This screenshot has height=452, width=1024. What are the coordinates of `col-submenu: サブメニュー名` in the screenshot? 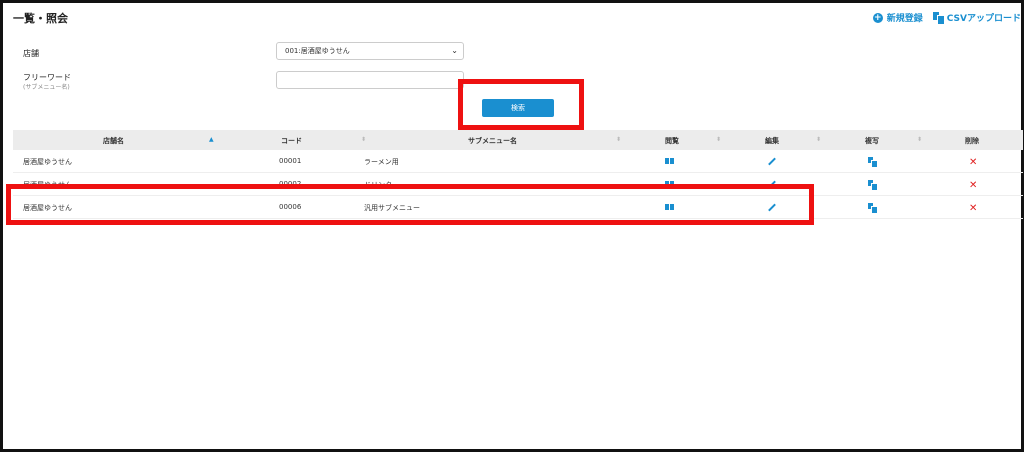 It's located at (492, 141).